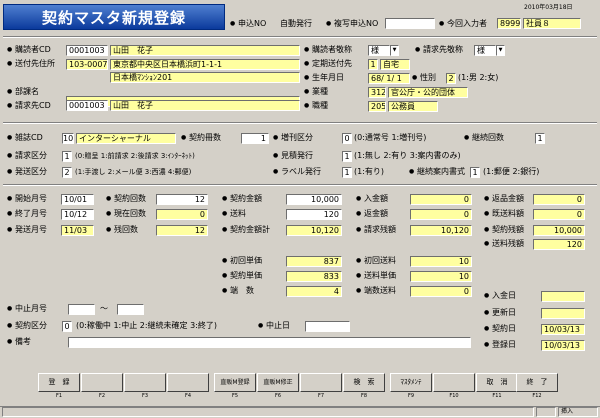 This screenshot has height=418, width=600. Describe the element at coordinates (475, 172) in the screenshot. I see `guide-input: 1` at that location.